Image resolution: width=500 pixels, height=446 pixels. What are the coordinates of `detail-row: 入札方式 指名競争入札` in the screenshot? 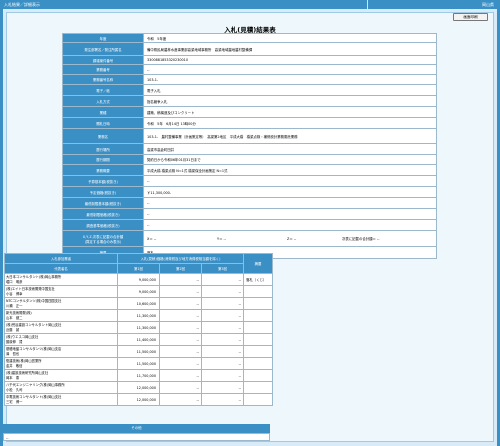 It's located at (249, 101).